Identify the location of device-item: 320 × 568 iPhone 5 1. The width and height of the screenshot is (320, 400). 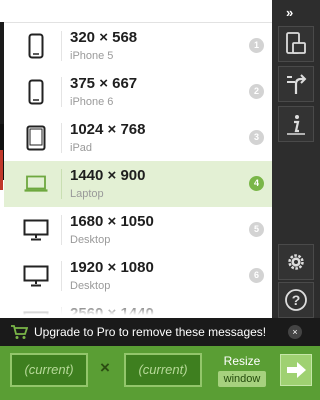
(138, 46).